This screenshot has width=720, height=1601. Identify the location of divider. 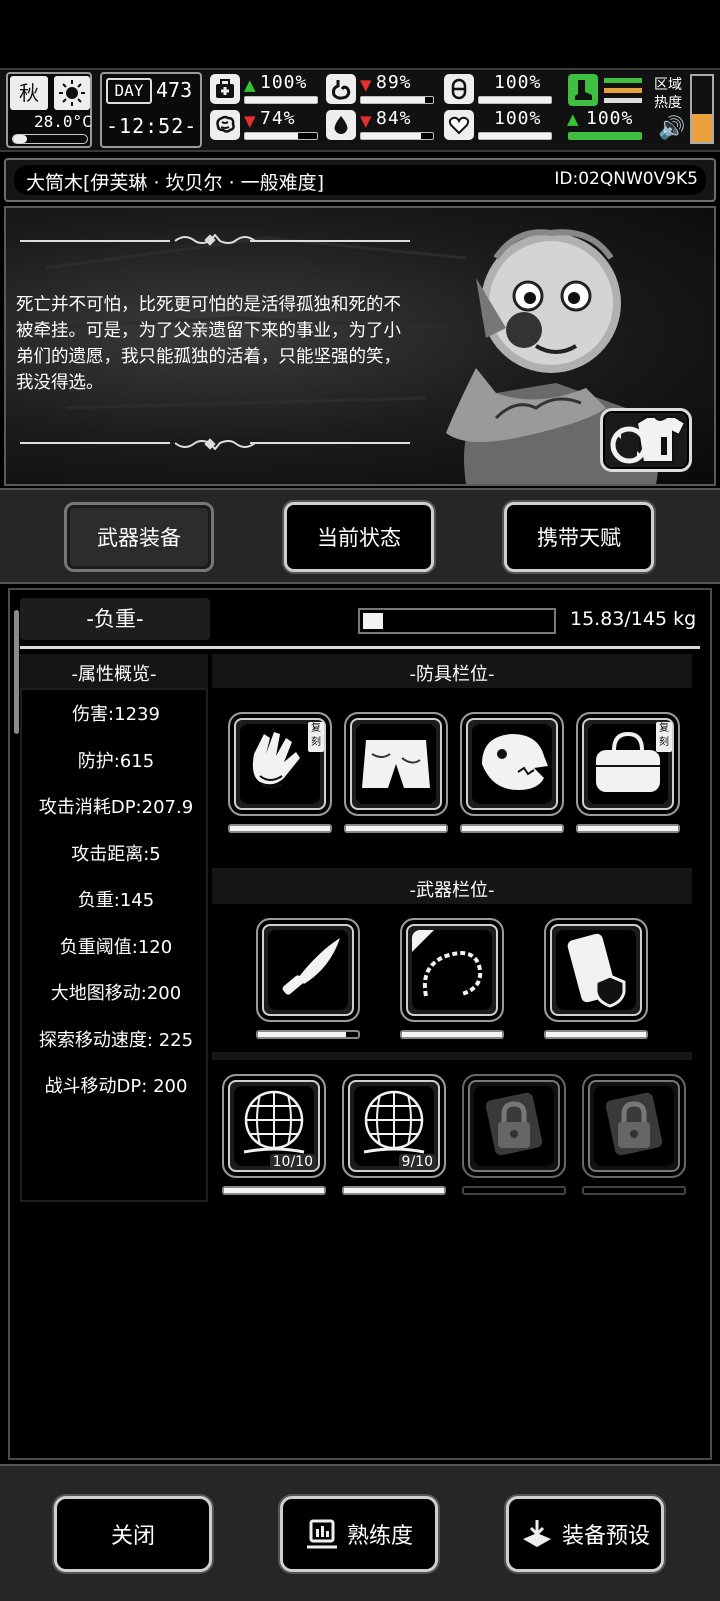
(360, 647).